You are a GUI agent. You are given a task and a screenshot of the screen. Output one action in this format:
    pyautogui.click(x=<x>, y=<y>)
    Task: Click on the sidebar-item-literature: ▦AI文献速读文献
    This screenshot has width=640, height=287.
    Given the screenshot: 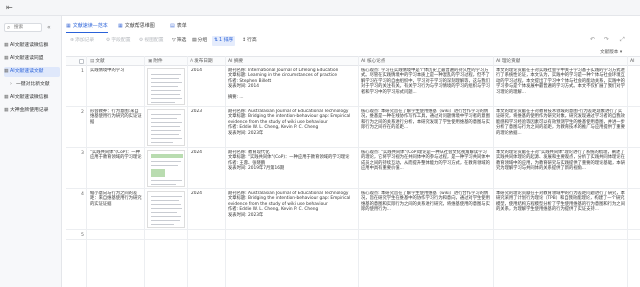 What is the action you would take?
    pyautogui.click(x=32, y=72)
    